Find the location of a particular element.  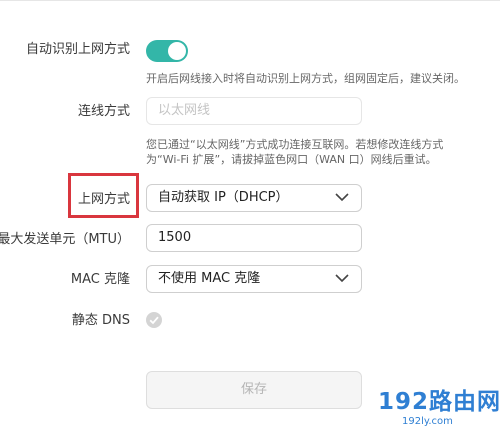

save-button: 保存 is located at coordinates (254, 390).